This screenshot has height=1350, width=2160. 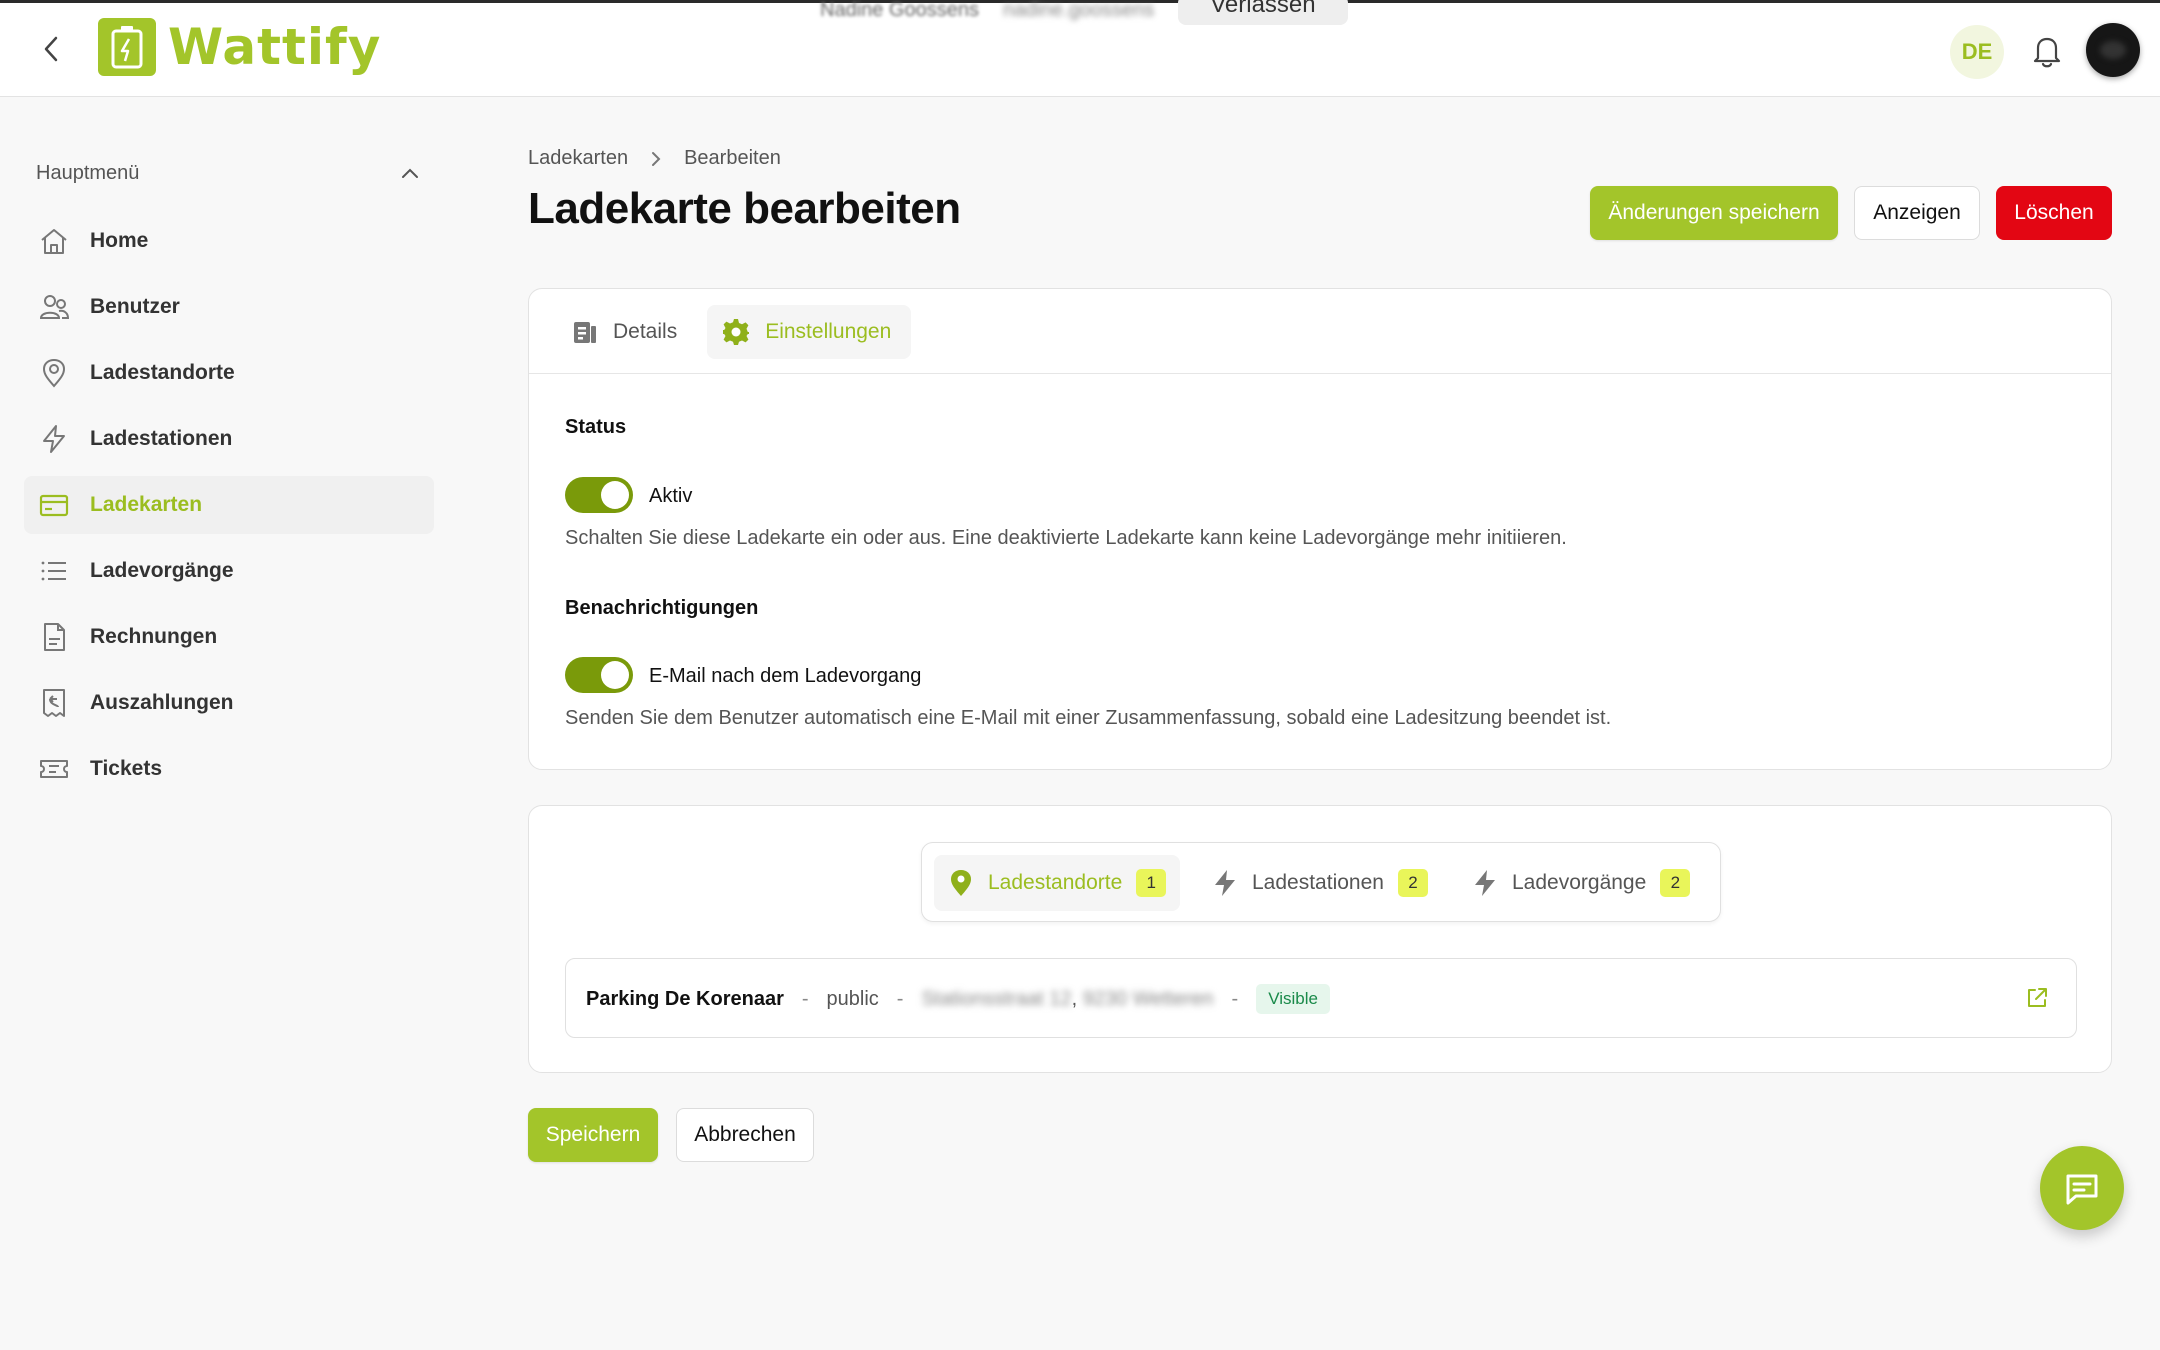 I want to click on sidebar-section-title: Hauptmenü, so click(x=88, y=172).